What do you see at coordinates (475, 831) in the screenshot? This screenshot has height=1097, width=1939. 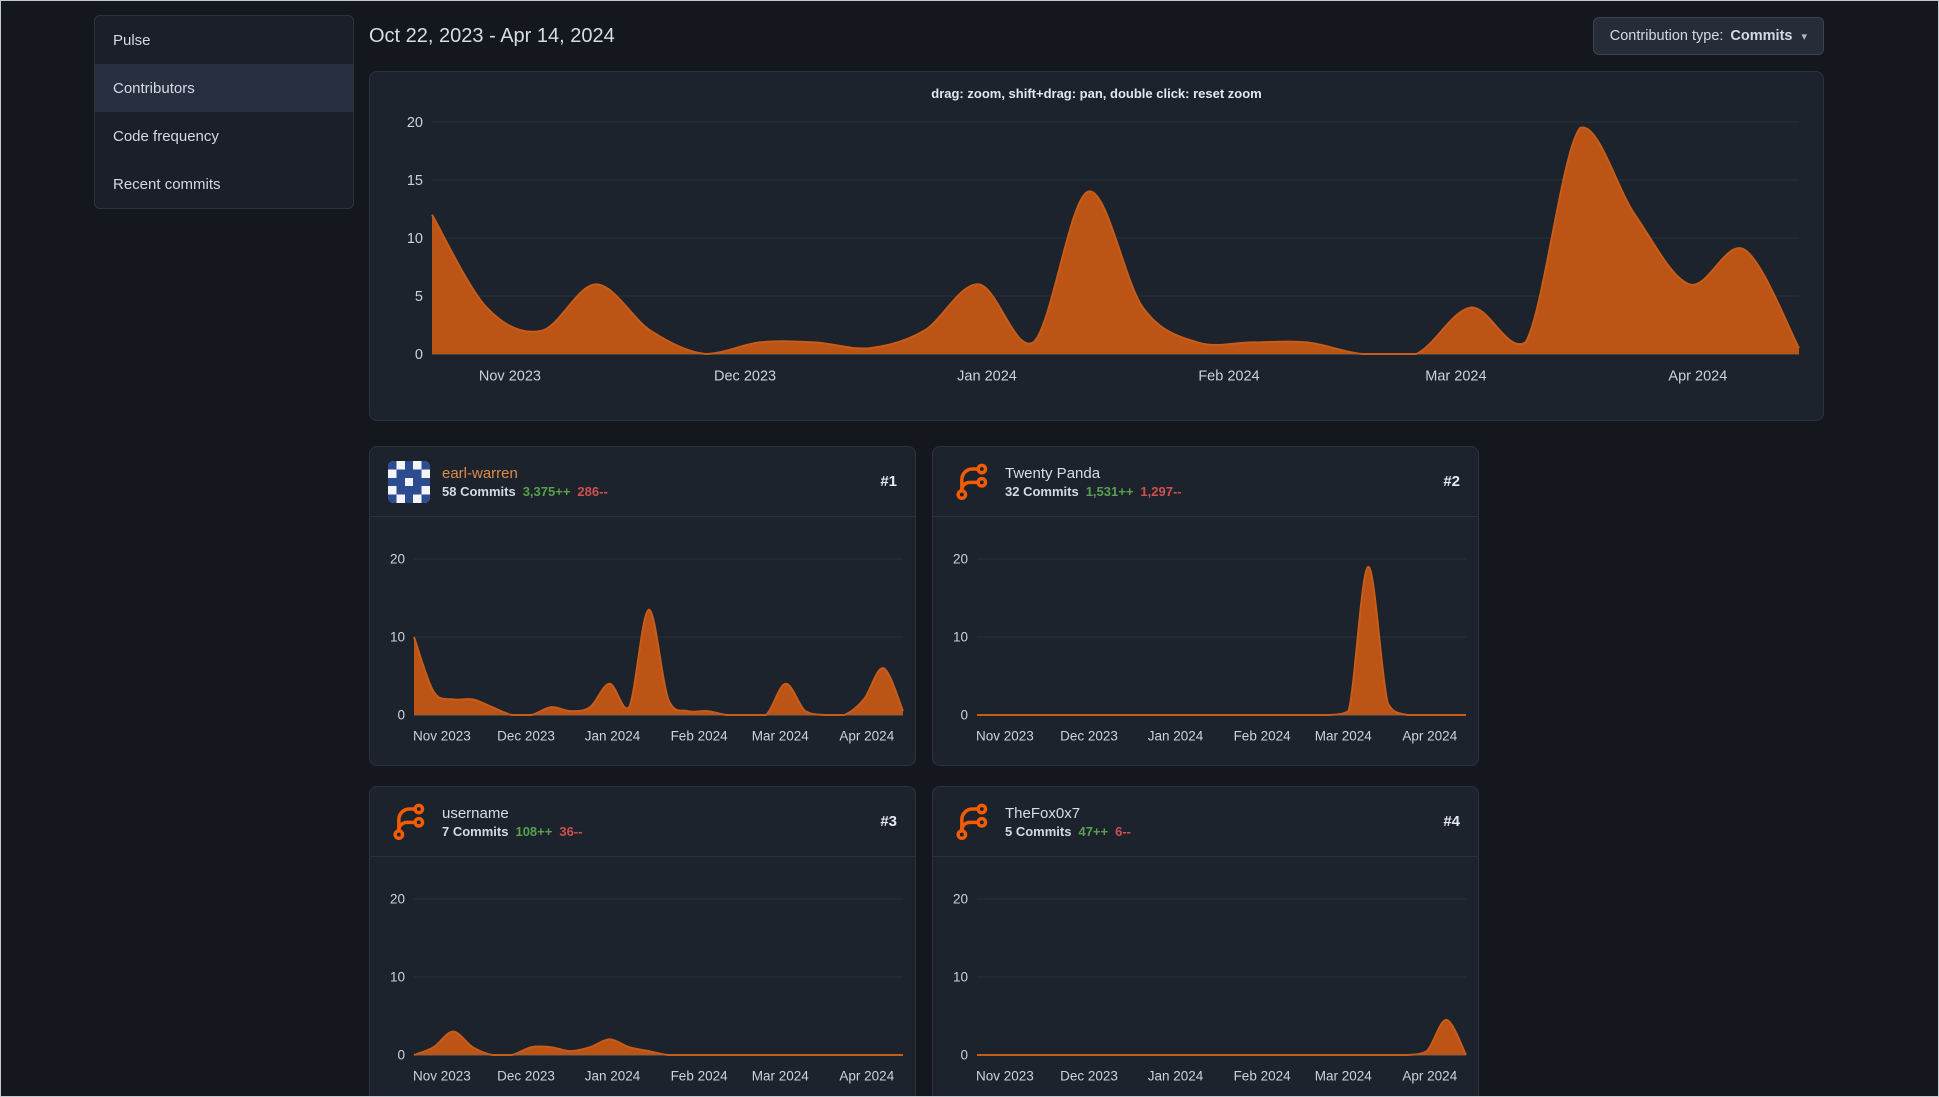 I see `commit-count: 7 Commits` at bounding box center [475, 831].